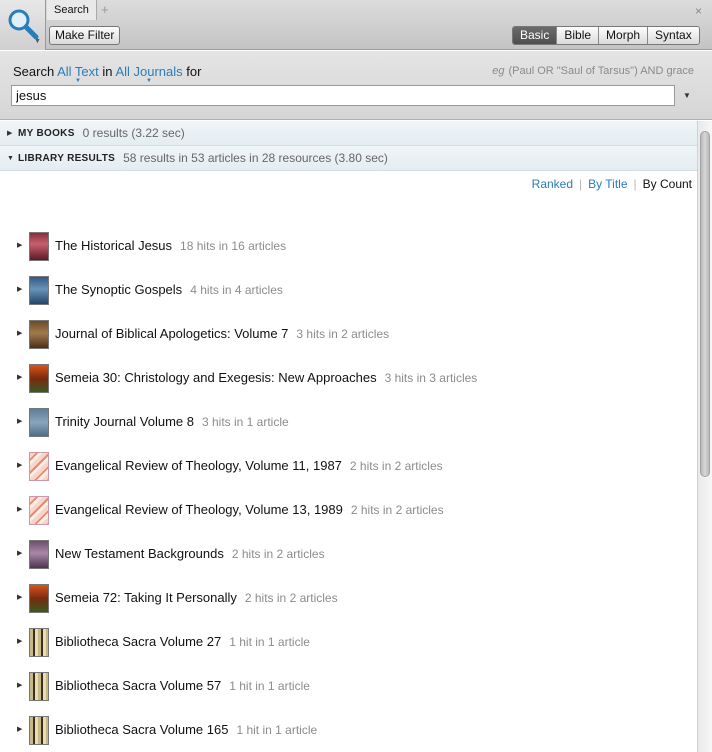  I want to click on collection-dropdown: All Journals ▼, so click(148, 74).